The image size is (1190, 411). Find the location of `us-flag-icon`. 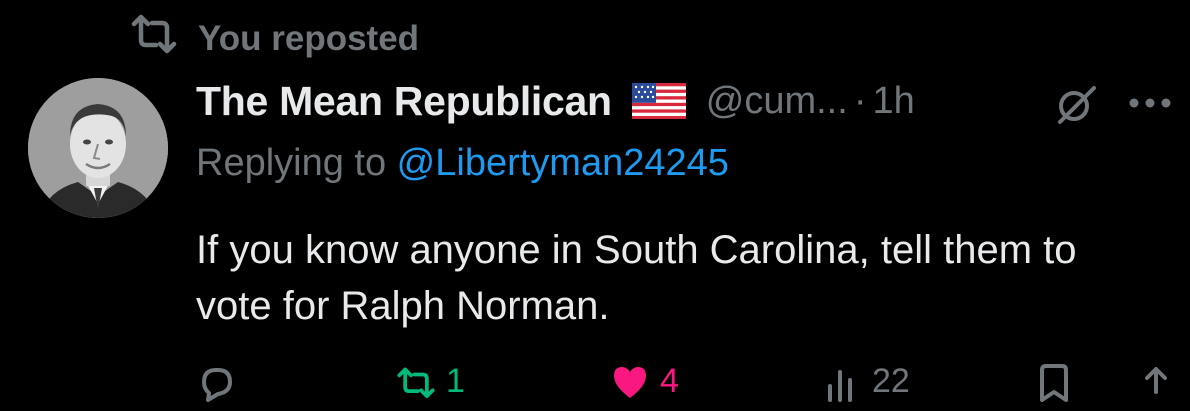

us-flag-icon is located at coordinates (658, 101).